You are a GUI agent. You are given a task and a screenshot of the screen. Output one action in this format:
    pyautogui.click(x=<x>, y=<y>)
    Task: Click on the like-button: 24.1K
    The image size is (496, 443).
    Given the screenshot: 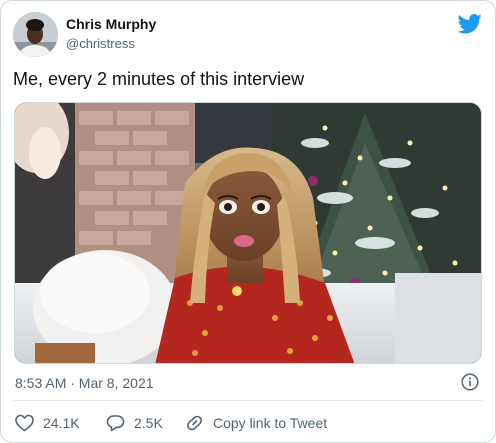 What is the action you would take?
    pyautogui.click(x=47, y=423)
    